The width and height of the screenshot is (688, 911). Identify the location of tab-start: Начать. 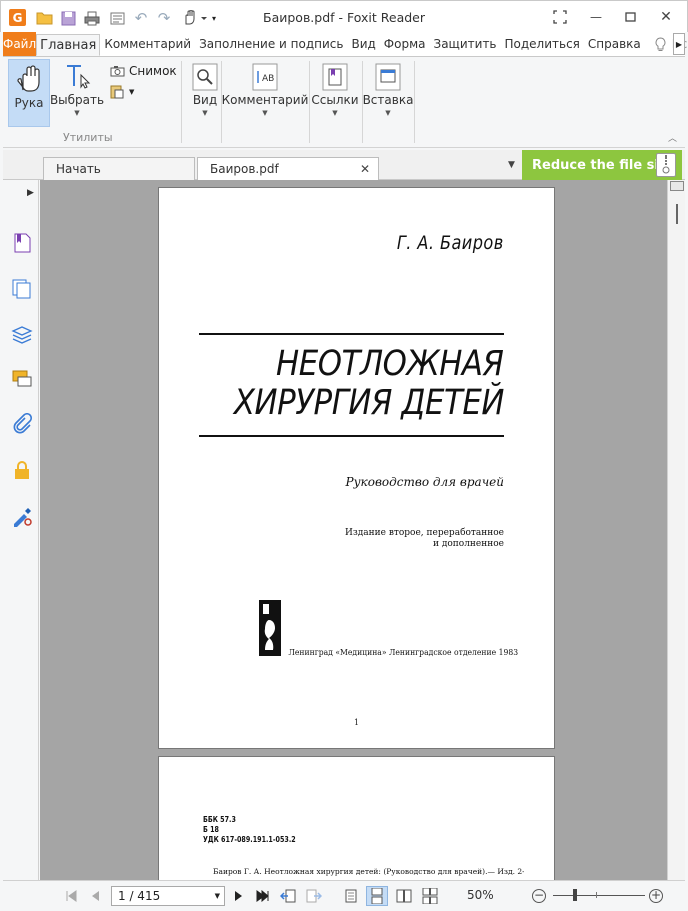
(119, 168).